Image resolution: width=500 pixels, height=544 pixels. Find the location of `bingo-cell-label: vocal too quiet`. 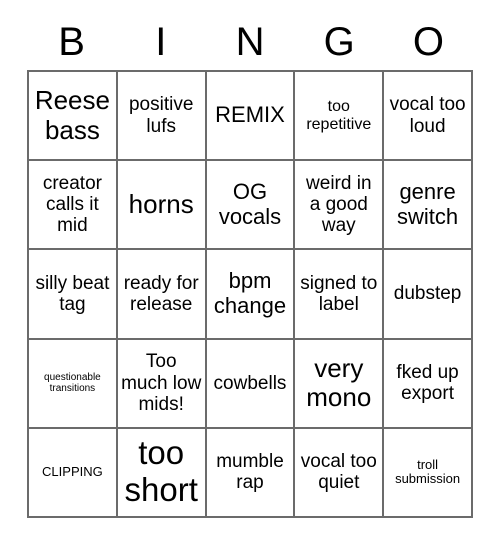

bingo-cell-label: vocal too quiet is located at coordinates (338, 472).